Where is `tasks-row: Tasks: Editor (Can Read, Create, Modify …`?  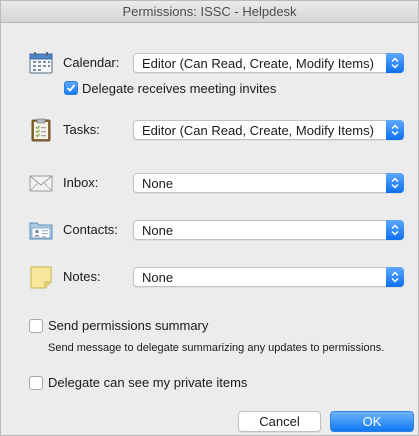 tasks-row: Tasks: Editor (Can Read, Create, Modify … is located at coordinates (209, 130).